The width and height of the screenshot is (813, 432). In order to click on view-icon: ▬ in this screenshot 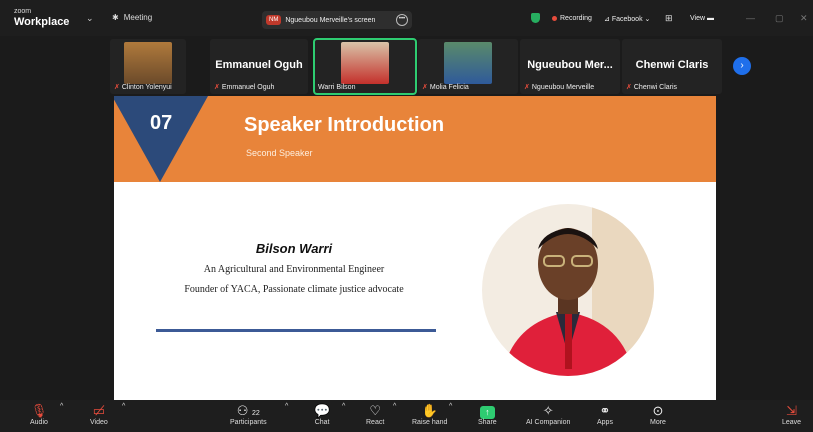, I will do `click(710, 18)`.